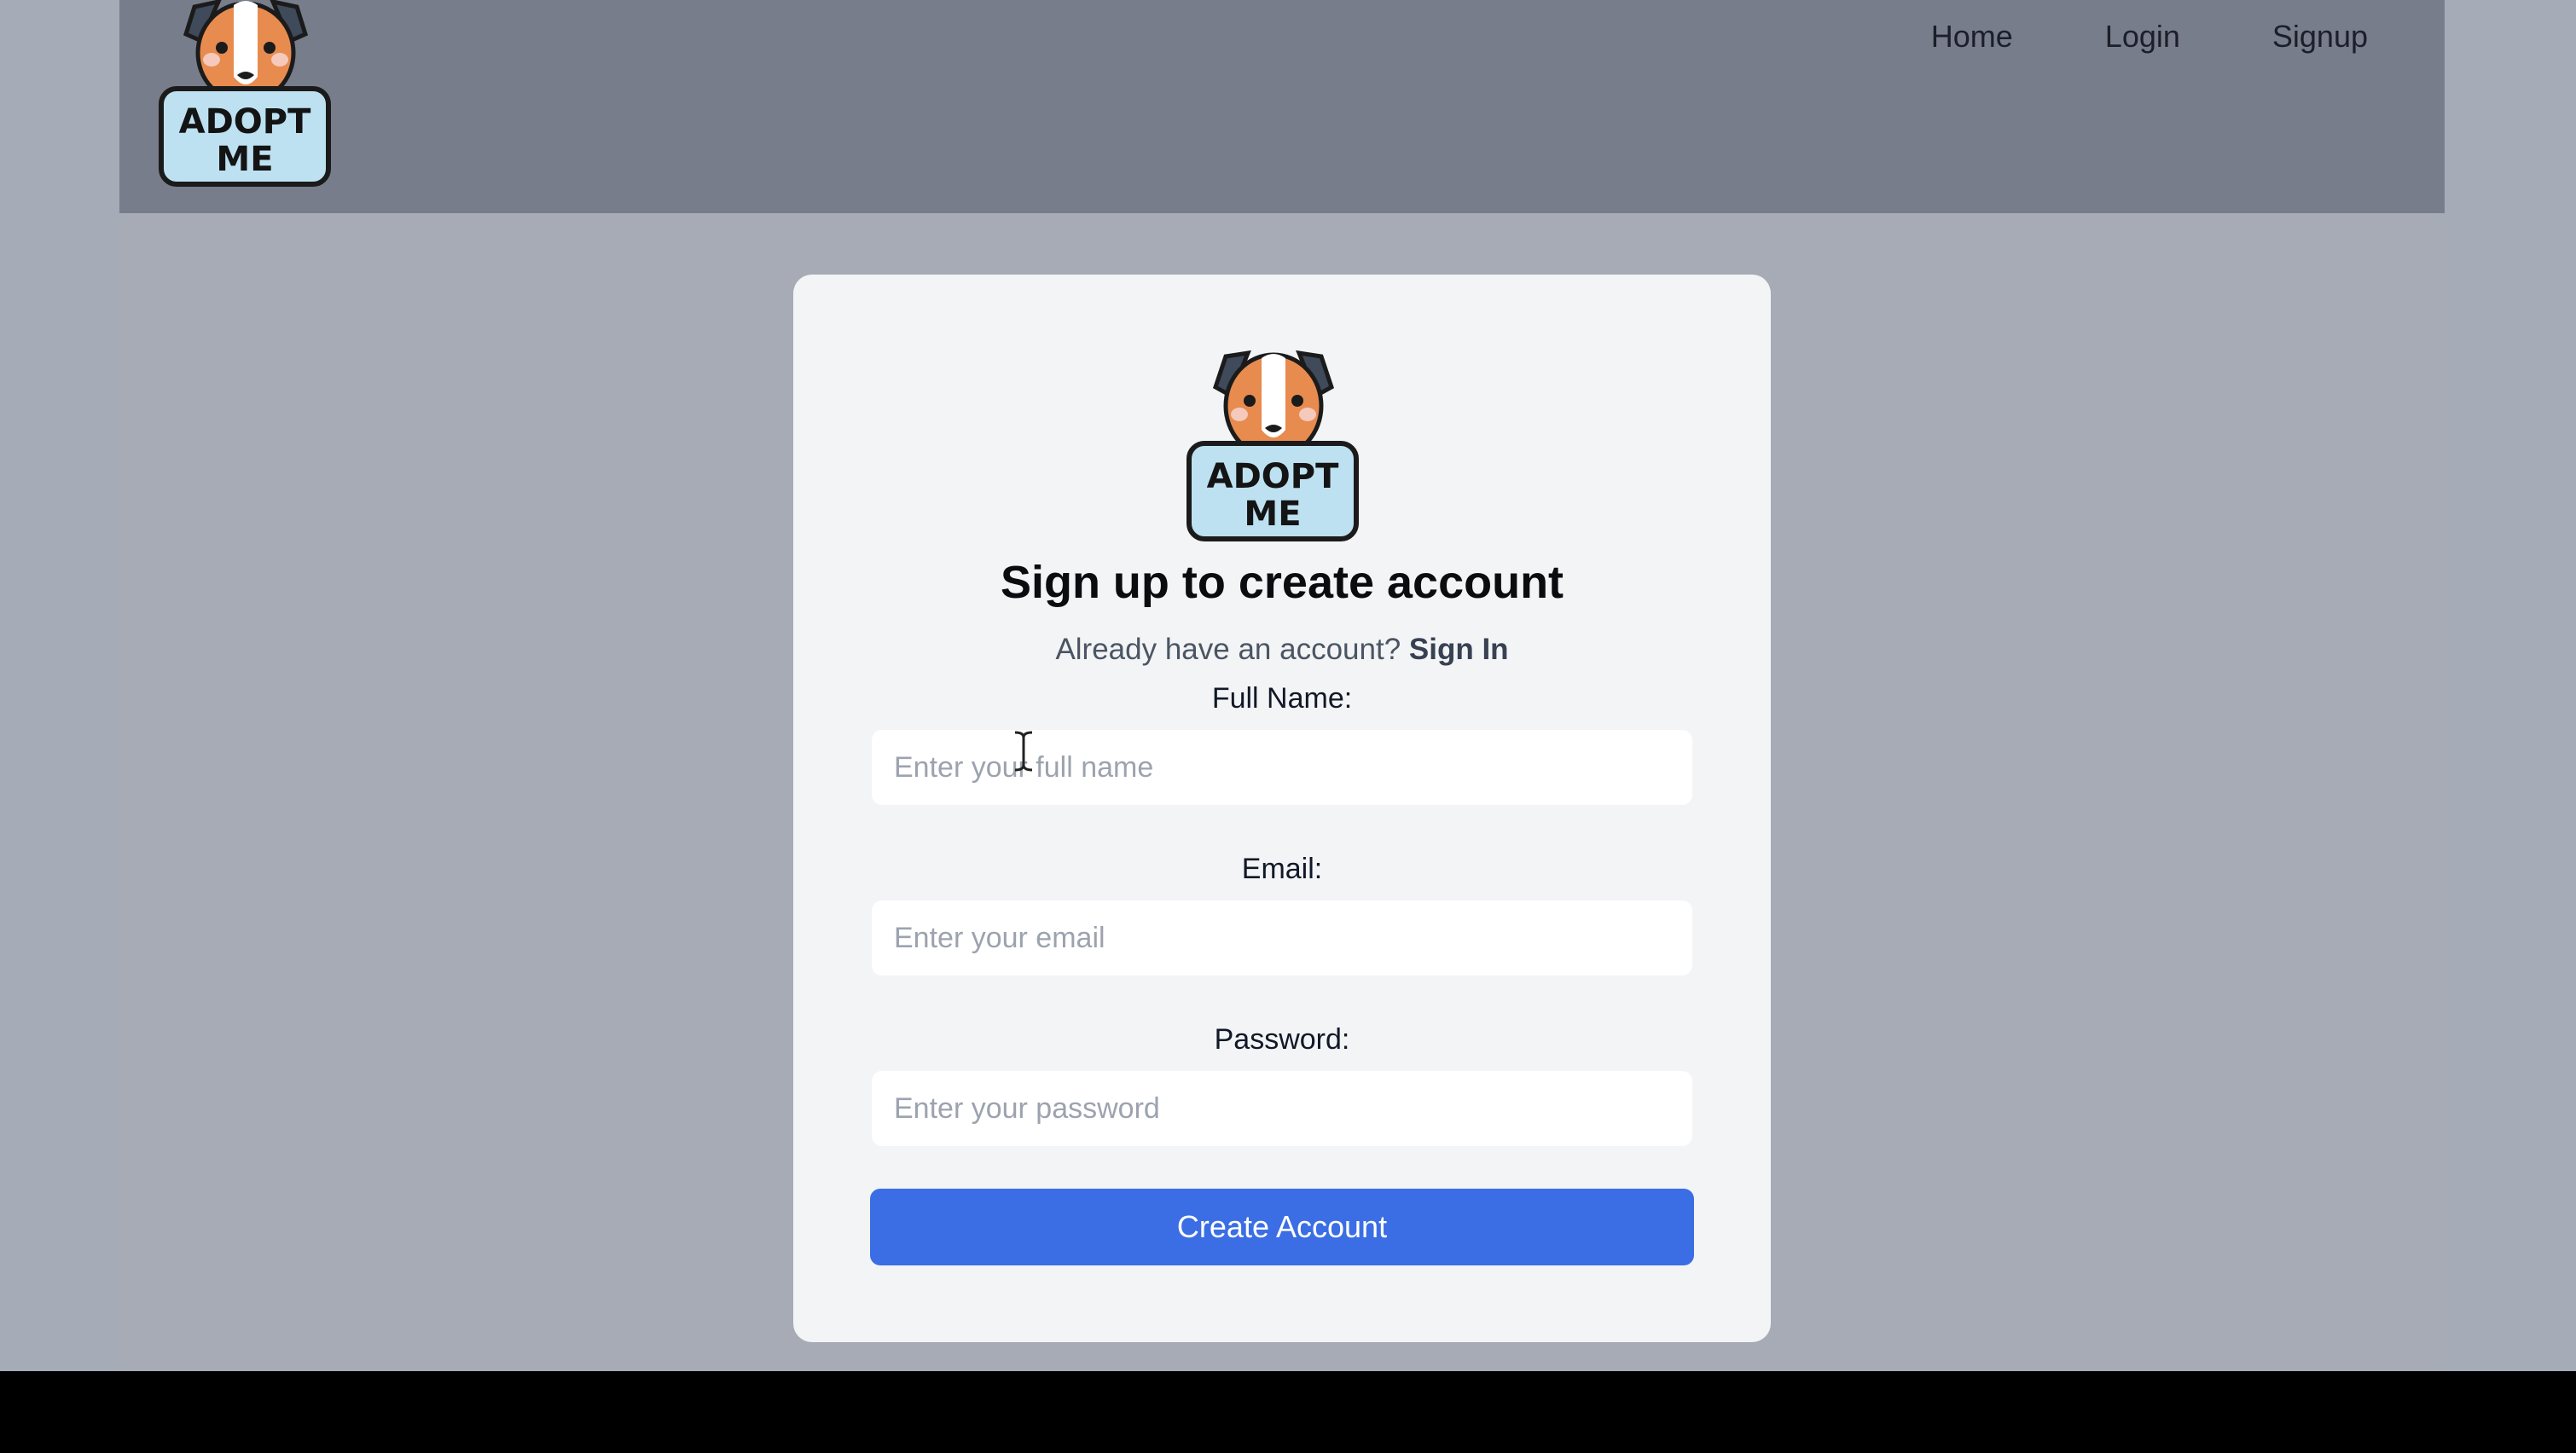  Describe the element at coordinates (246, 94) in the screenshot. I see `adopt-me-logo-icon: ADOPT ME` at that location.